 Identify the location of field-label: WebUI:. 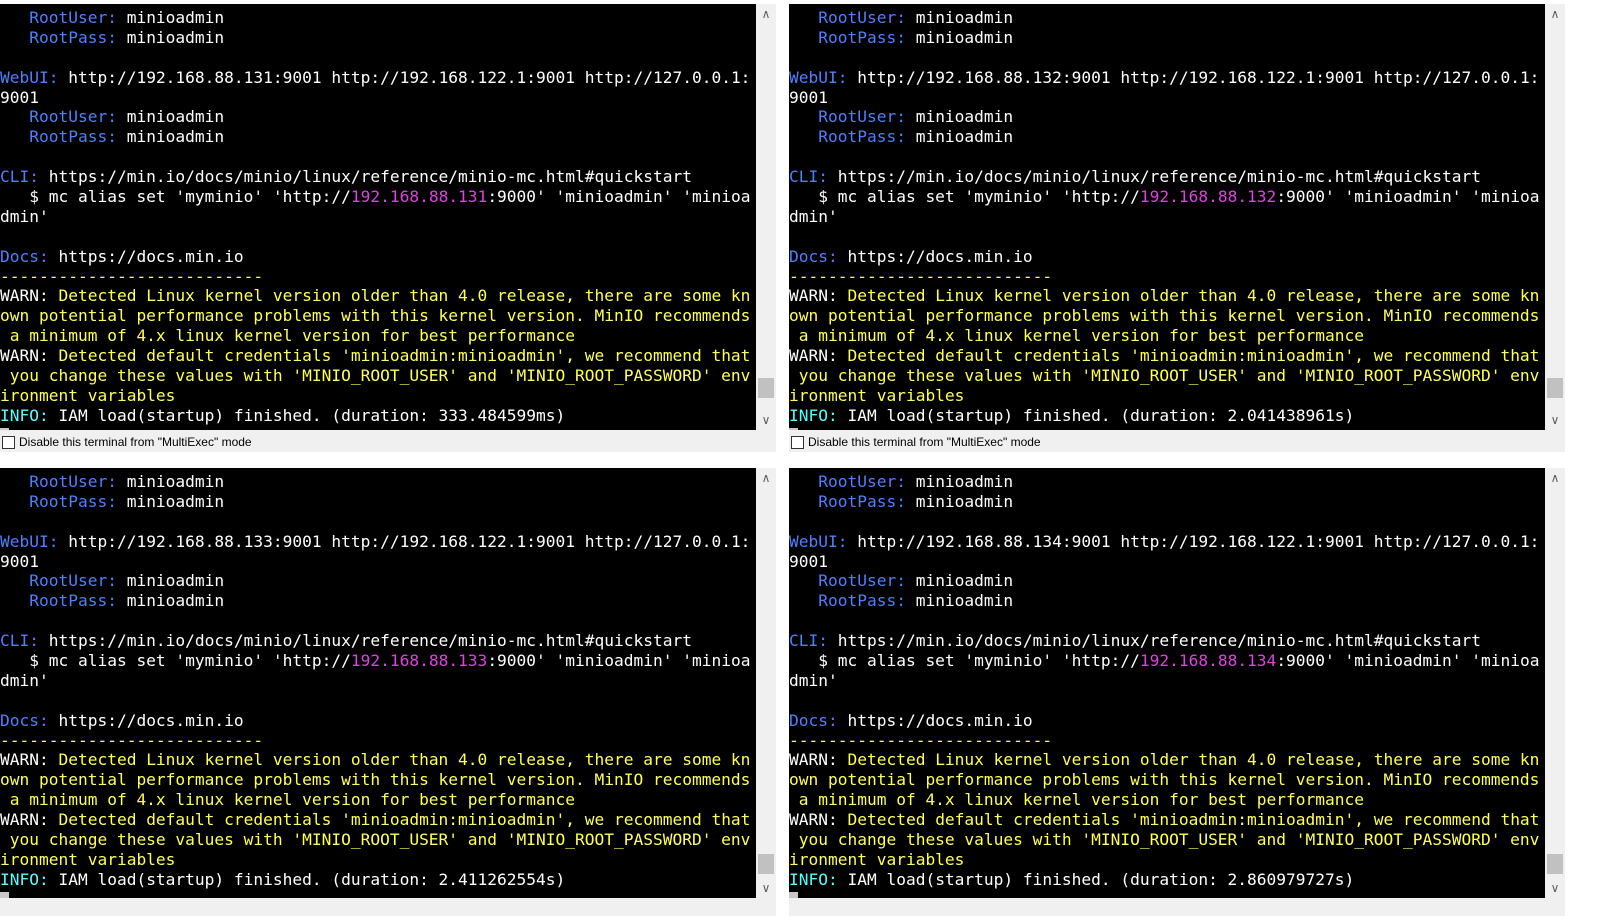
(29, 541).